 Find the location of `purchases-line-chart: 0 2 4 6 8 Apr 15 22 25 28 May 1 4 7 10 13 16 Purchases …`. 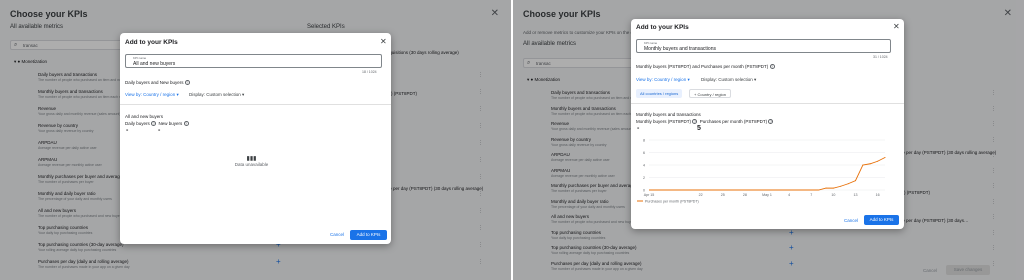

purchases-line-chart: 0 2 4 6 8 Apr 15 22 25 28 May 1 4 7 10 13 16 Purchases … is located at coordinates (761, 170).